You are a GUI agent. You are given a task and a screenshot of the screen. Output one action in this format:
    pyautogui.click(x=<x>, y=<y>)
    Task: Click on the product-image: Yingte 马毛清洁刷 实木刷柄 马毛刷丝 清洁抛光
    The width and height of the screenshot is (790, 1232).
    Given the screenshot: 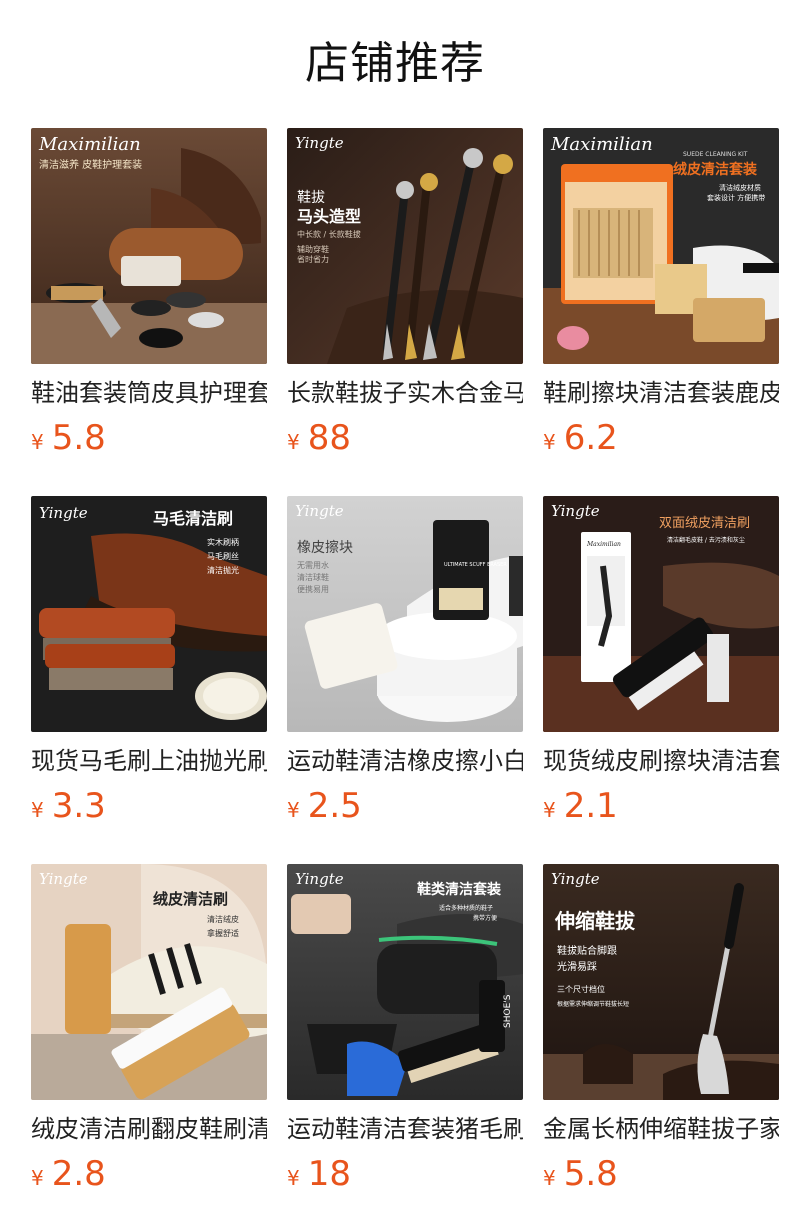 What is the action you would take?
    pyautogui.click(x=149, y=614)
    